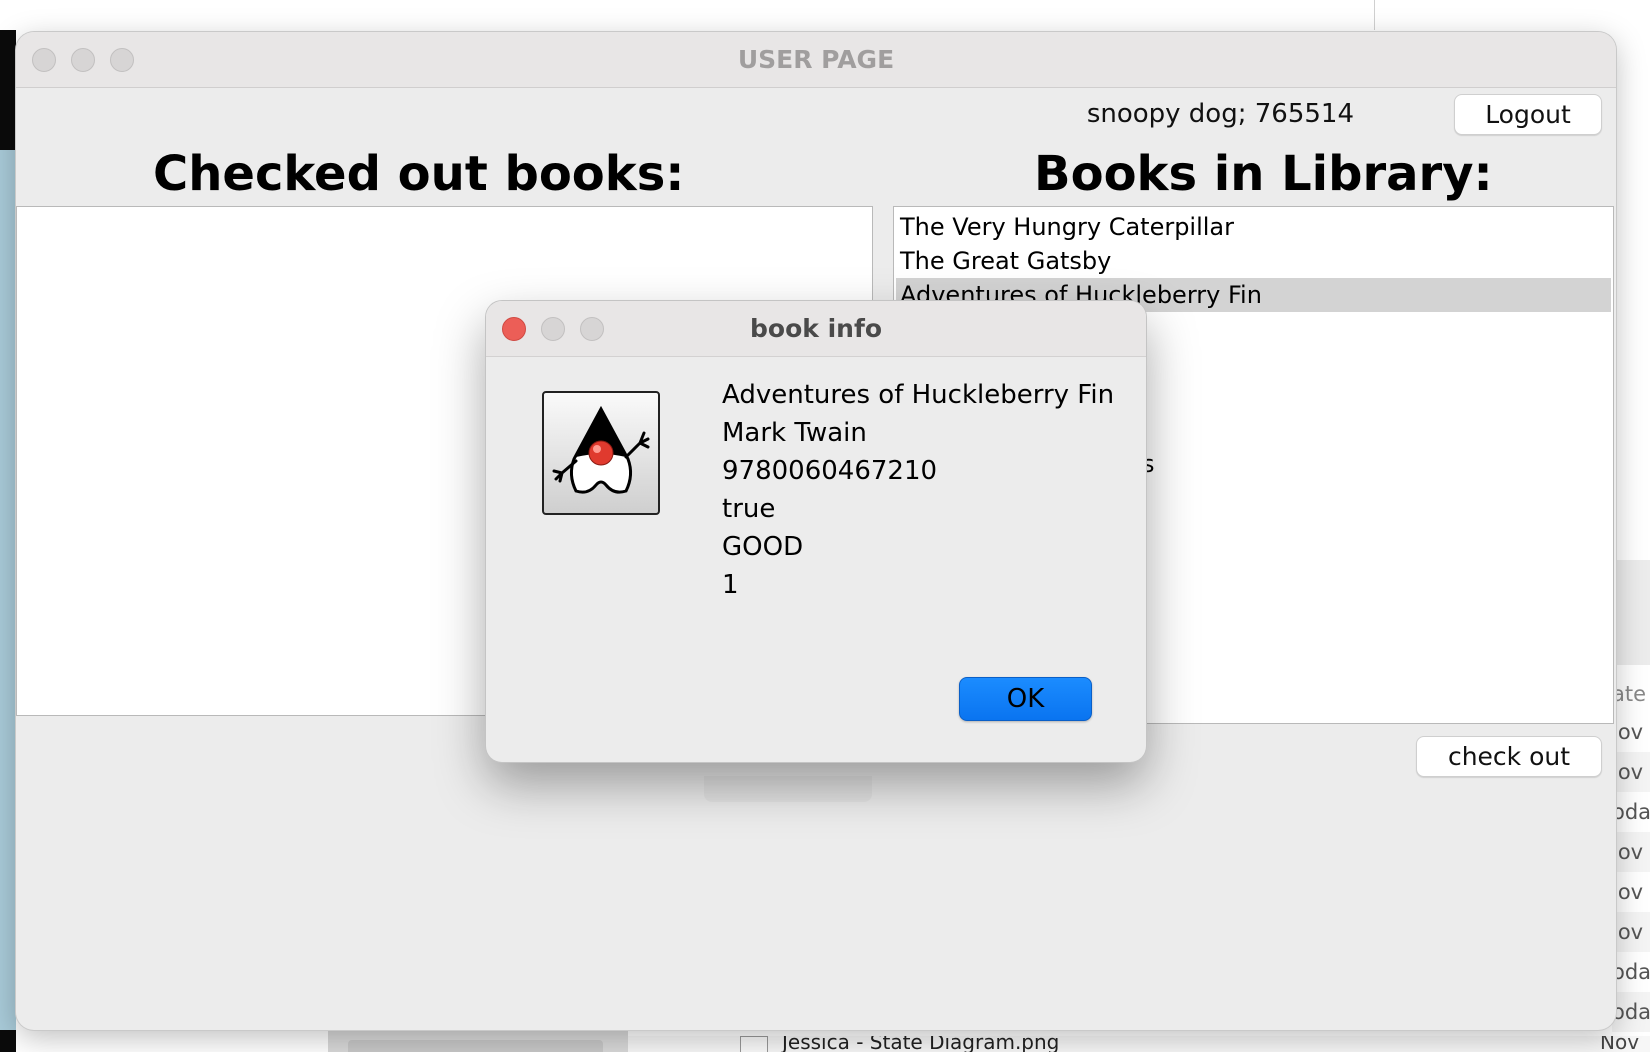  Describe the element at coordinates (1253, 227) in the screenshot. I see `list-item: The Very Hungry Caterpillar` at that location.